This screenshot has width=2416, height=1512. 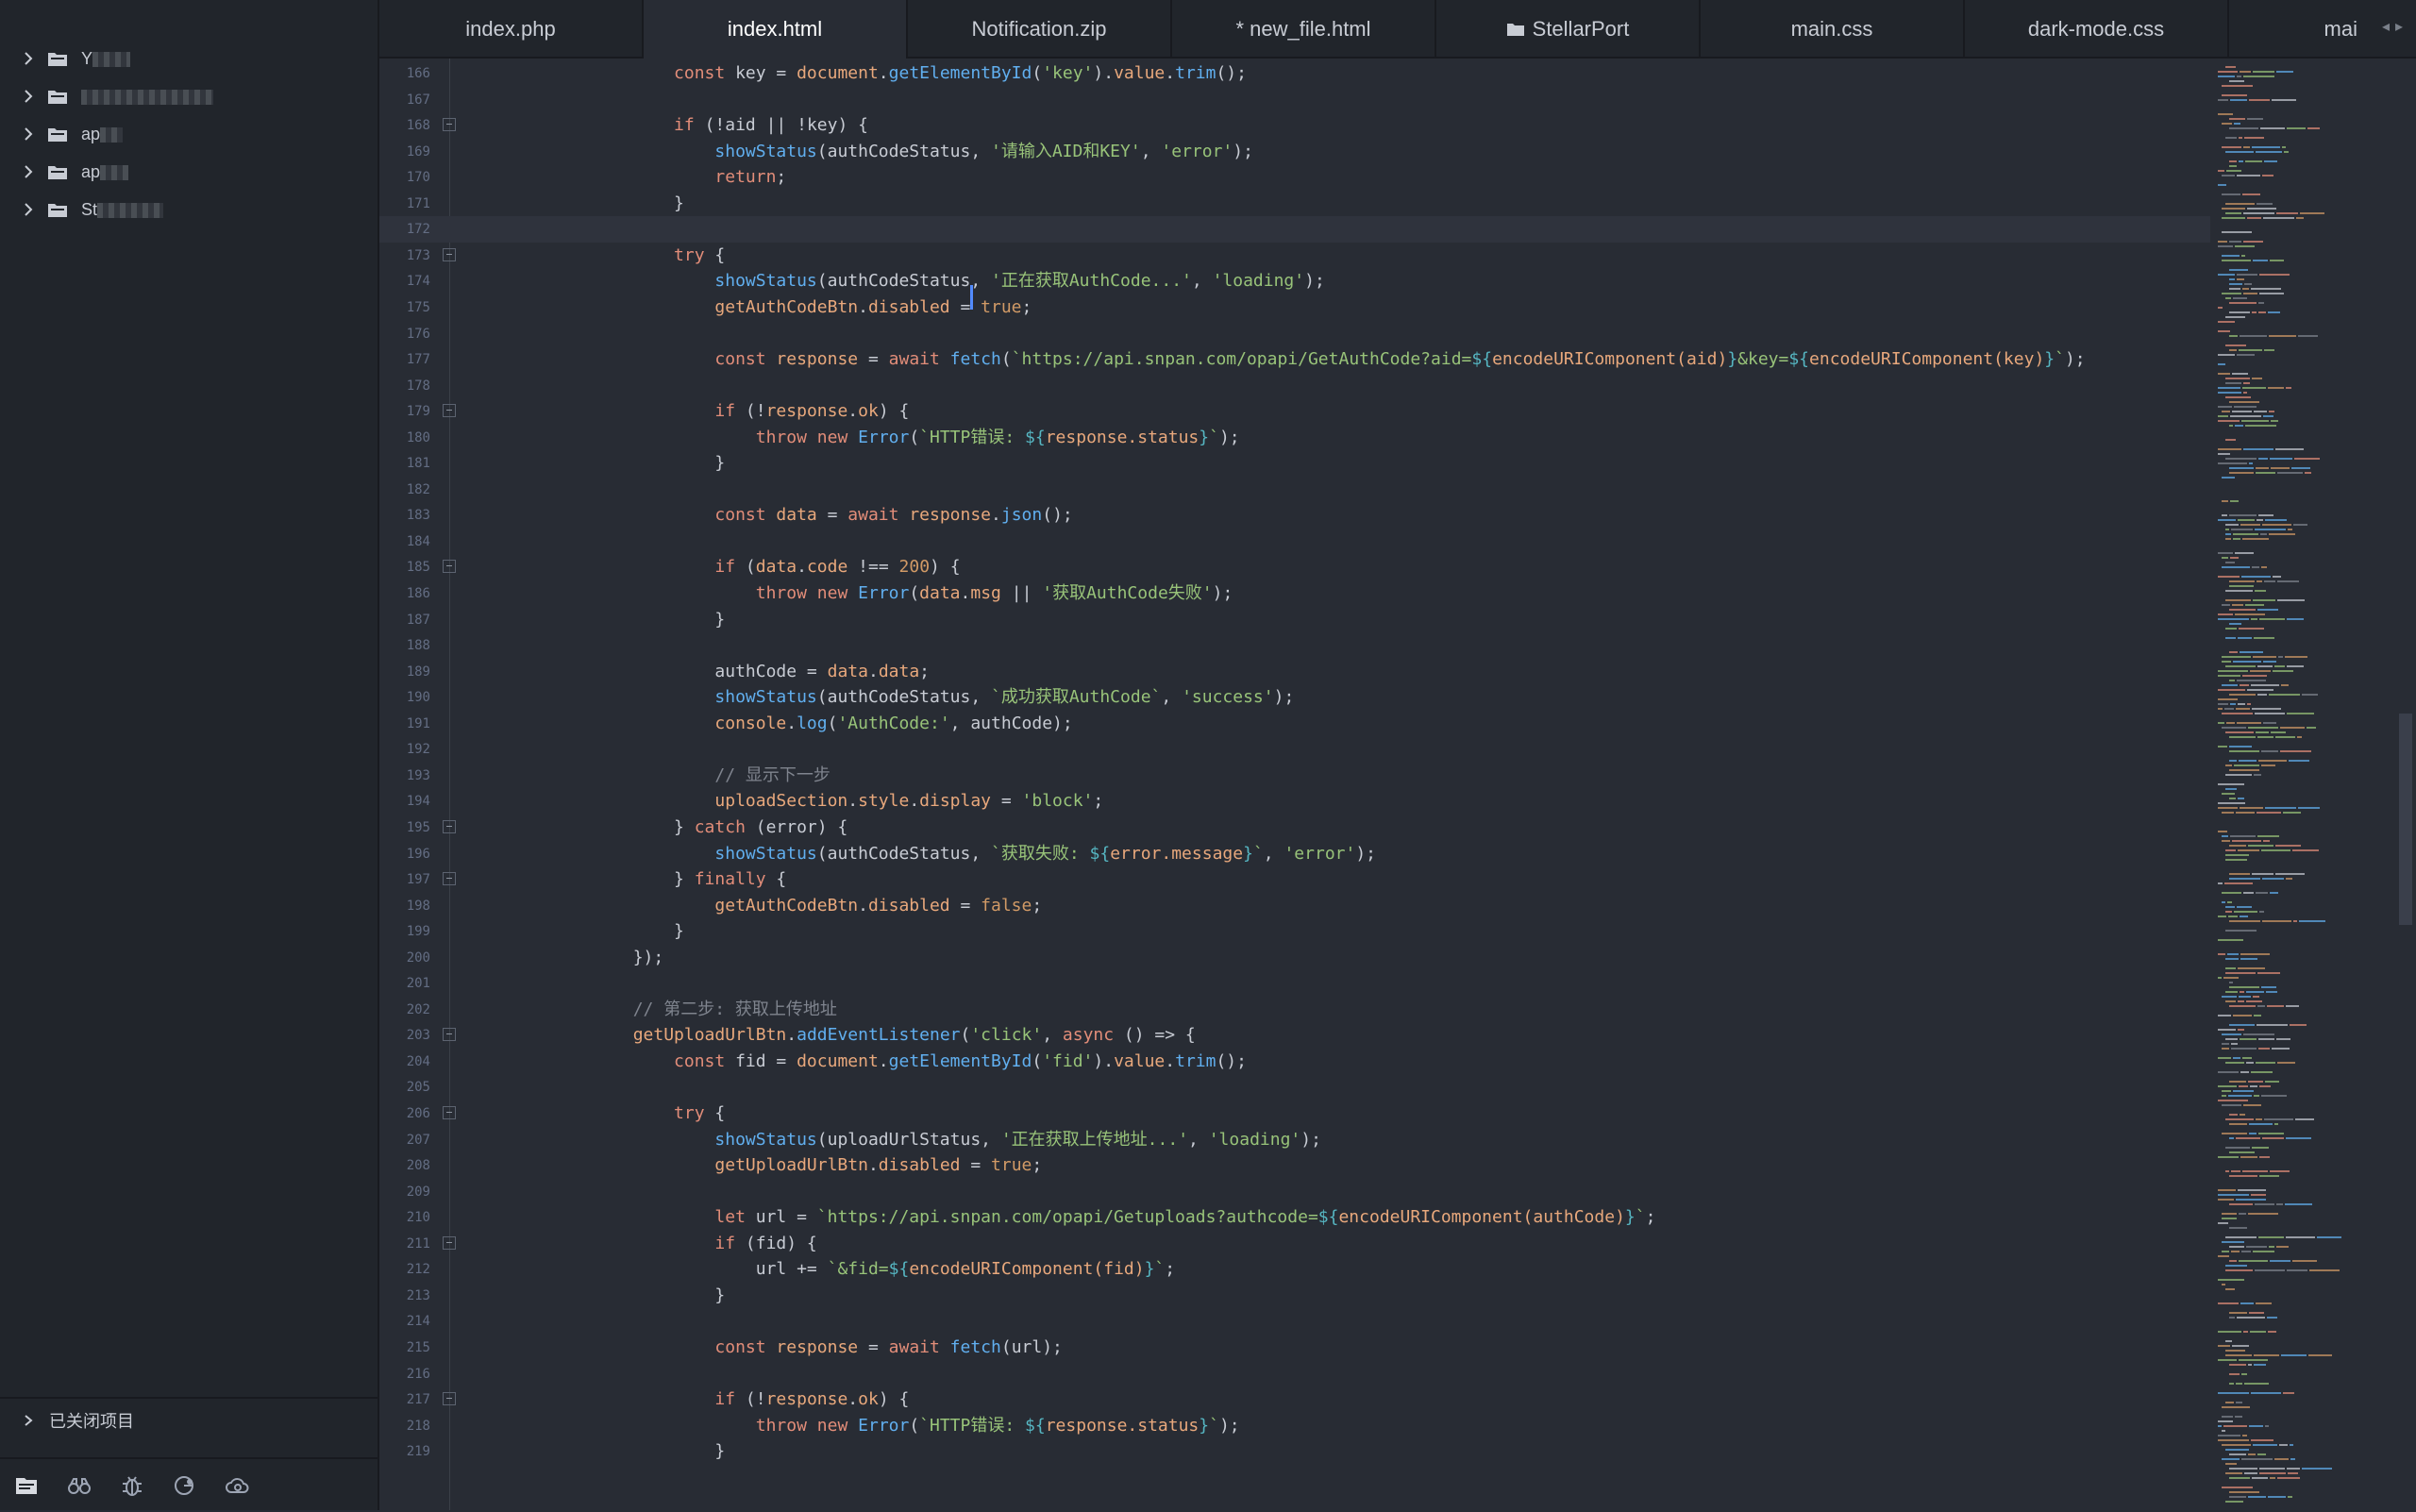 What do you see at coordinates (1294, 463) in the screenshot?
I see `code-line: 181 }` at bounding box center [1294, 463].